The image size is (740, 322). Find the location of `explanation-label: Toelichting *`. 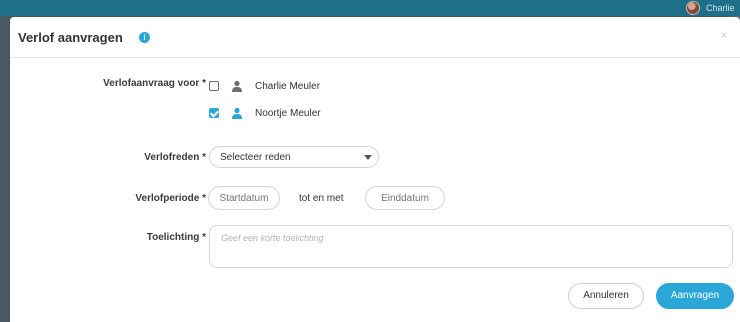

explanation-label: Toelichting * is located at coordinates (176, 237).